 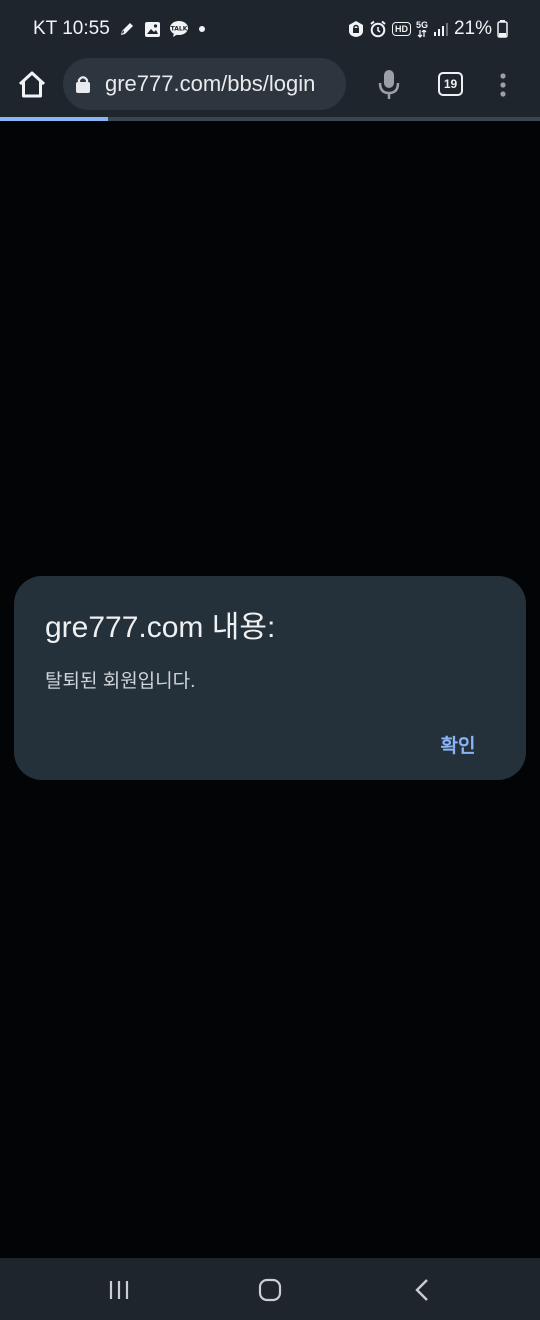 What do you see at coordinates (401, 29) in the screenshot?
I see `hd-icon: HD` at bounding box center [401, 29].